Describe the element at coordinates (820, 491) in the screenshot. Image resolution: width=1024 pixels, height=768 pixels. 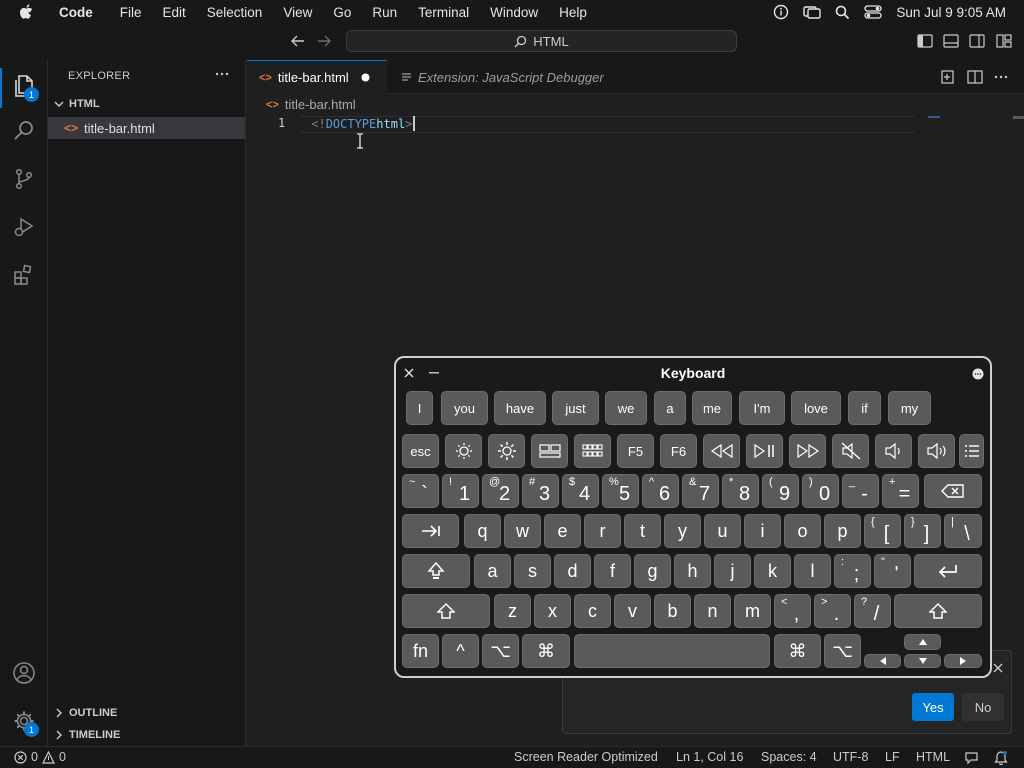
I see `digit-0-key: ) 0` at that location.